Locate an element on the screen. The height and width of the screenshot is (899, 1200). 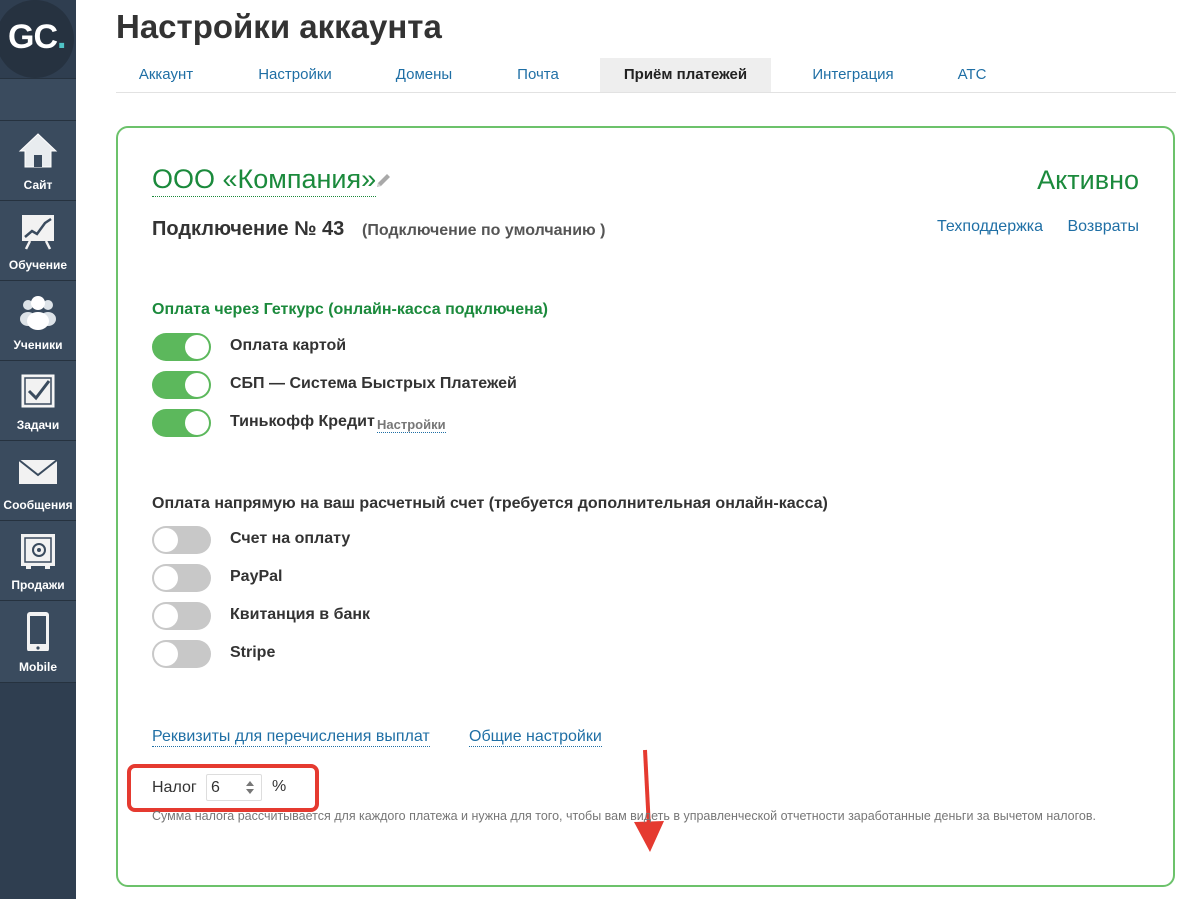
option-label: PayPal is located at coordinates (256, 576).